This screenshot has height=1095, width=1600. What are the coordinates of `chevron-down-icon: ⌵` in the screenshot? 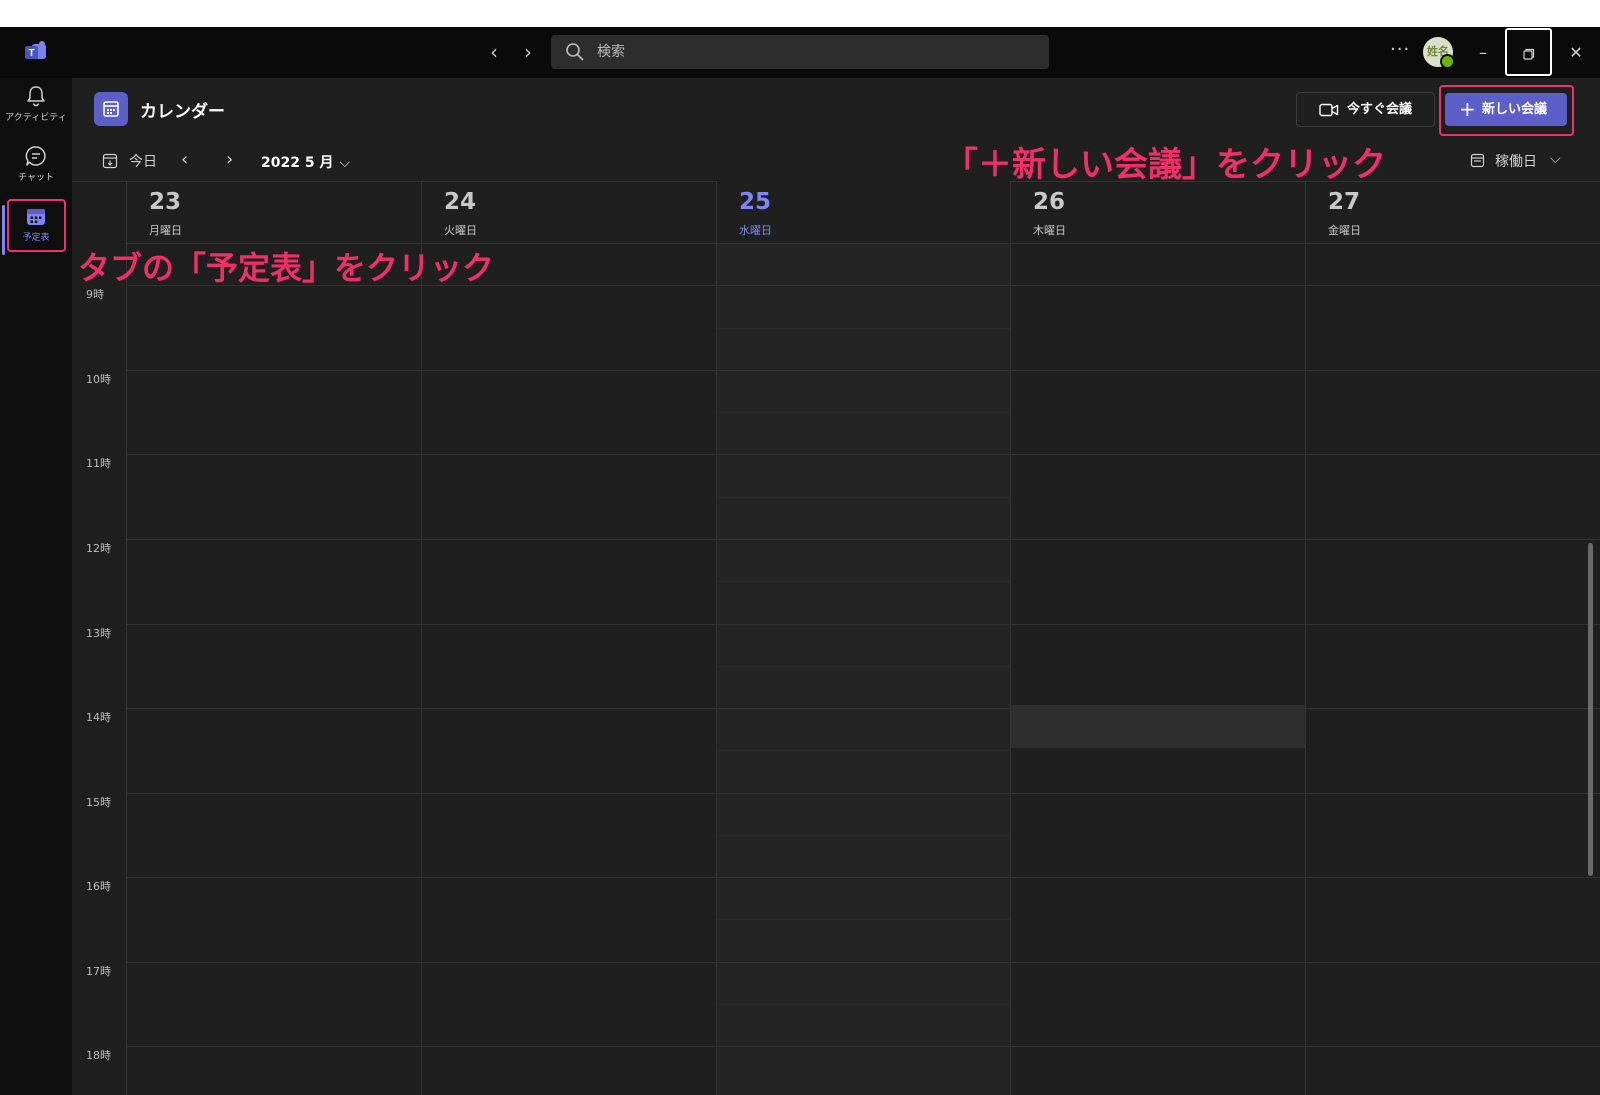 It's located at (345, 163).